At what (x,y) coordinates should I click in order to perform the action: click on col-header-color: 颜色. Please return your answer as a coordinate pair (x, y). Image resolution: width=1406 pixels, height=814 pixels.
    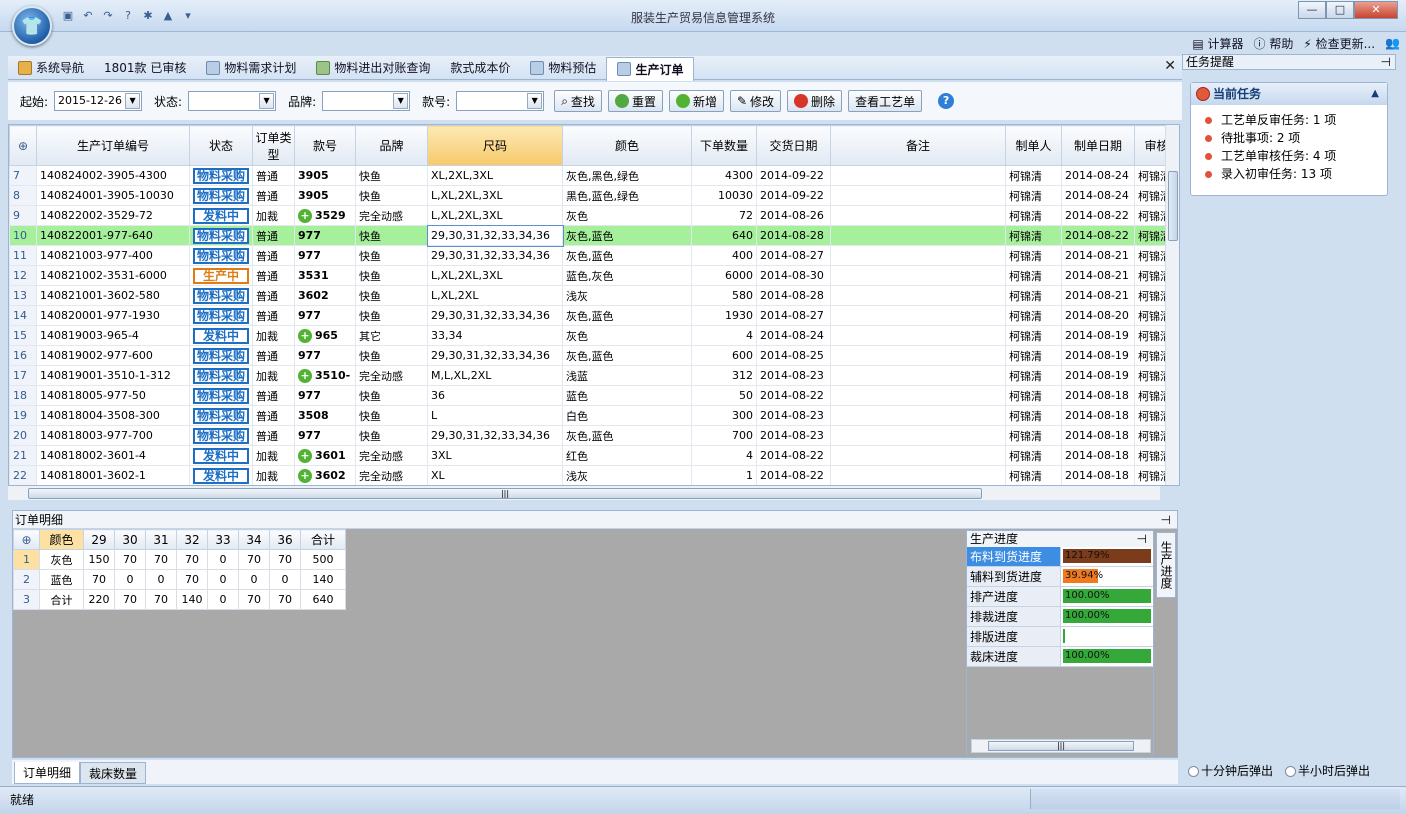
    Looking at the image, I should click on (627, 145).